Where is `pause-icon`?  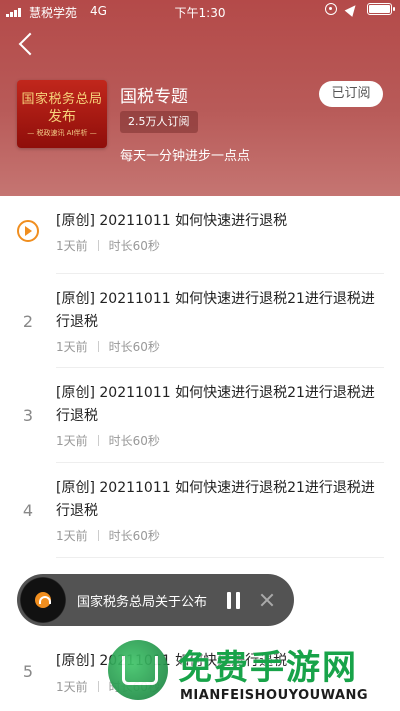
pause-icon is located at coordinates (234, 600).